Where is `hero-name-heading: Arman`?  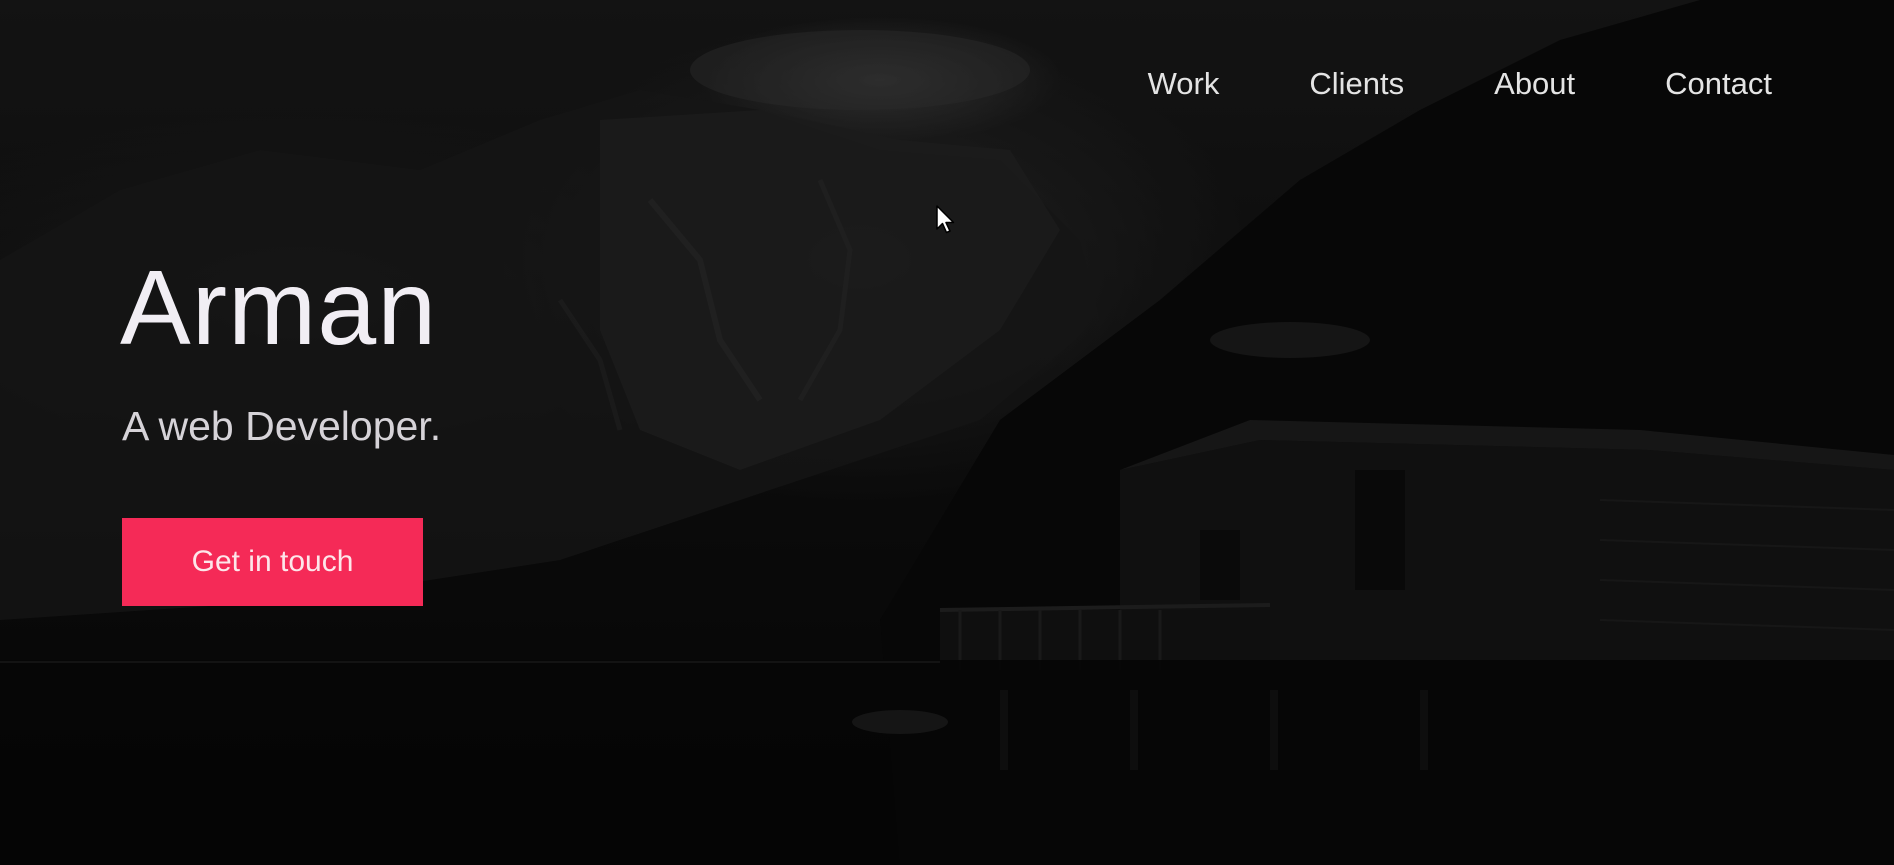
hero-name-heading: Arman is located at coordinates (279, 308).